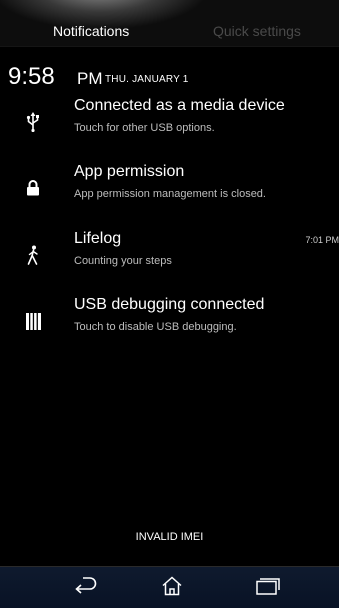  I want to click on lock-icon, so click(33, 188).